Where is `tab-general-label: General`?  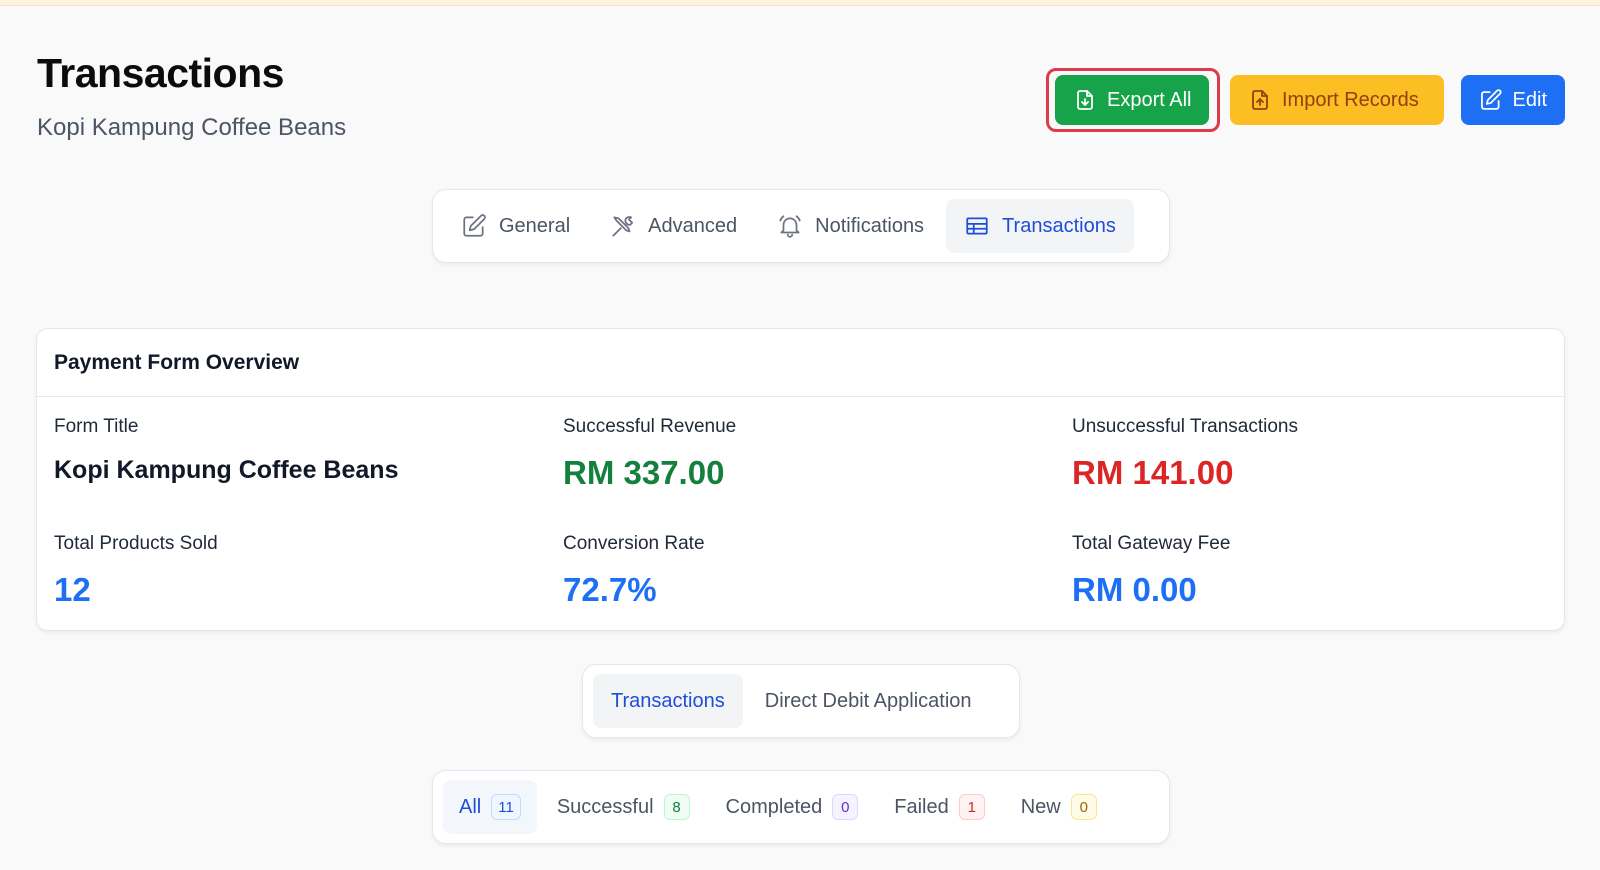
tab-general-label: General is located at coordinates (535, 225).